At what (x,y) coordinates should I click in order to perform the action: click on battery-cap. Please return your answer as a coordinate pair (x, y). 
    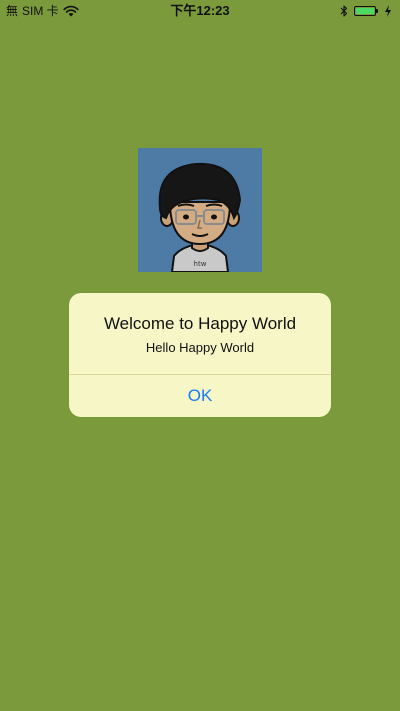
    Looking at the image, I should click on (377, 11).